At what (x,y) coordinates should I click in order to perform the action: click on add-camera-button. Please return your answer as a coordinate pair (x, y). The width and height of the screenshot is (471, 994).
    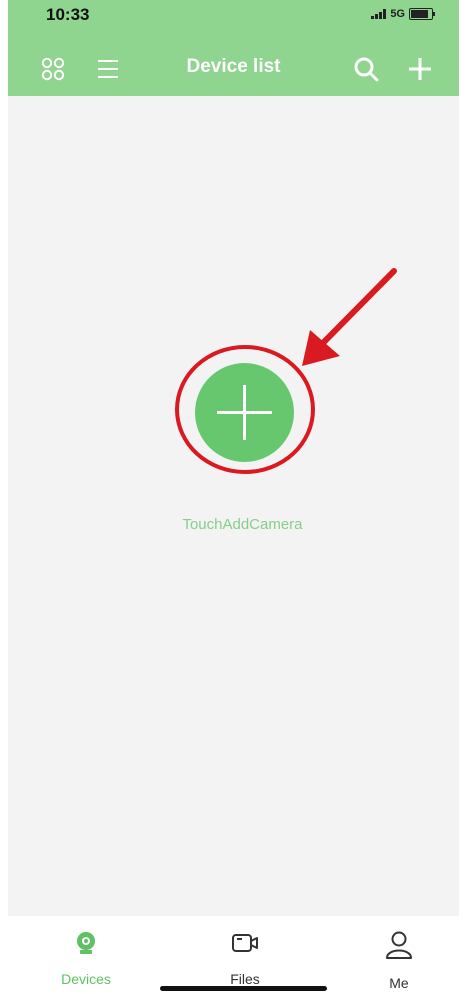
    Looking at the image, I should click on (244, 412).